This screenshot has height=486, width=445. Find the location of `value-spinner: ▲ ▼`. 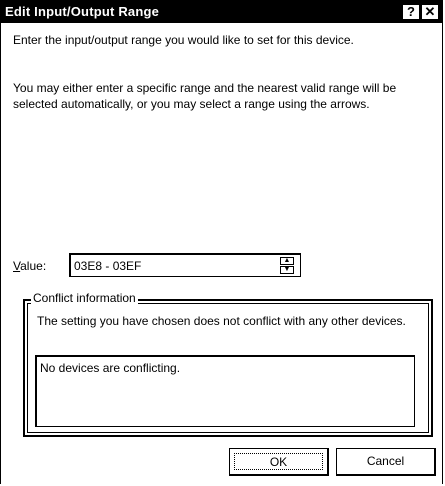

value-spinner: ▲ ▼ is located at coordinates (288, 266).